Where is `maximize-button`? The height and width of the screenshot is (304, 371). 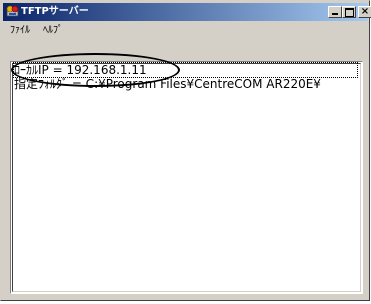
maximize-button is located at coordinates (349, 12).